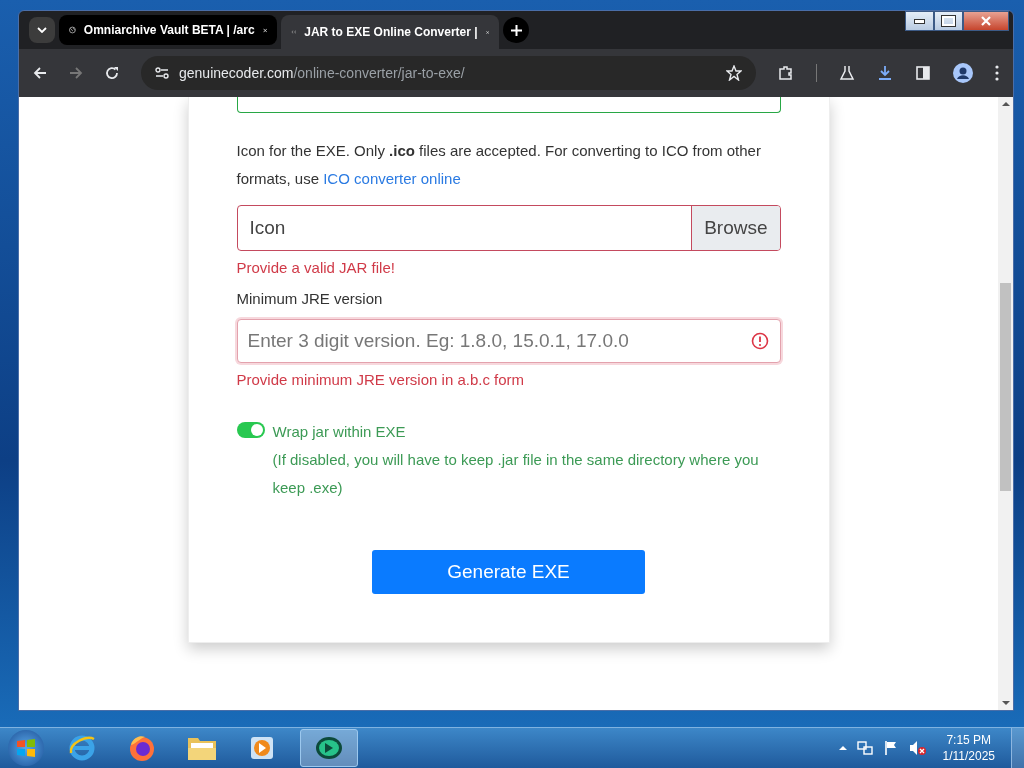 The height and width of the screenshot is (768, 1024). What do you see at coordinates (392, 178) in the screenshot?
I see `ico-converter-link: ICO converter online` at bounding box center [392, 178].